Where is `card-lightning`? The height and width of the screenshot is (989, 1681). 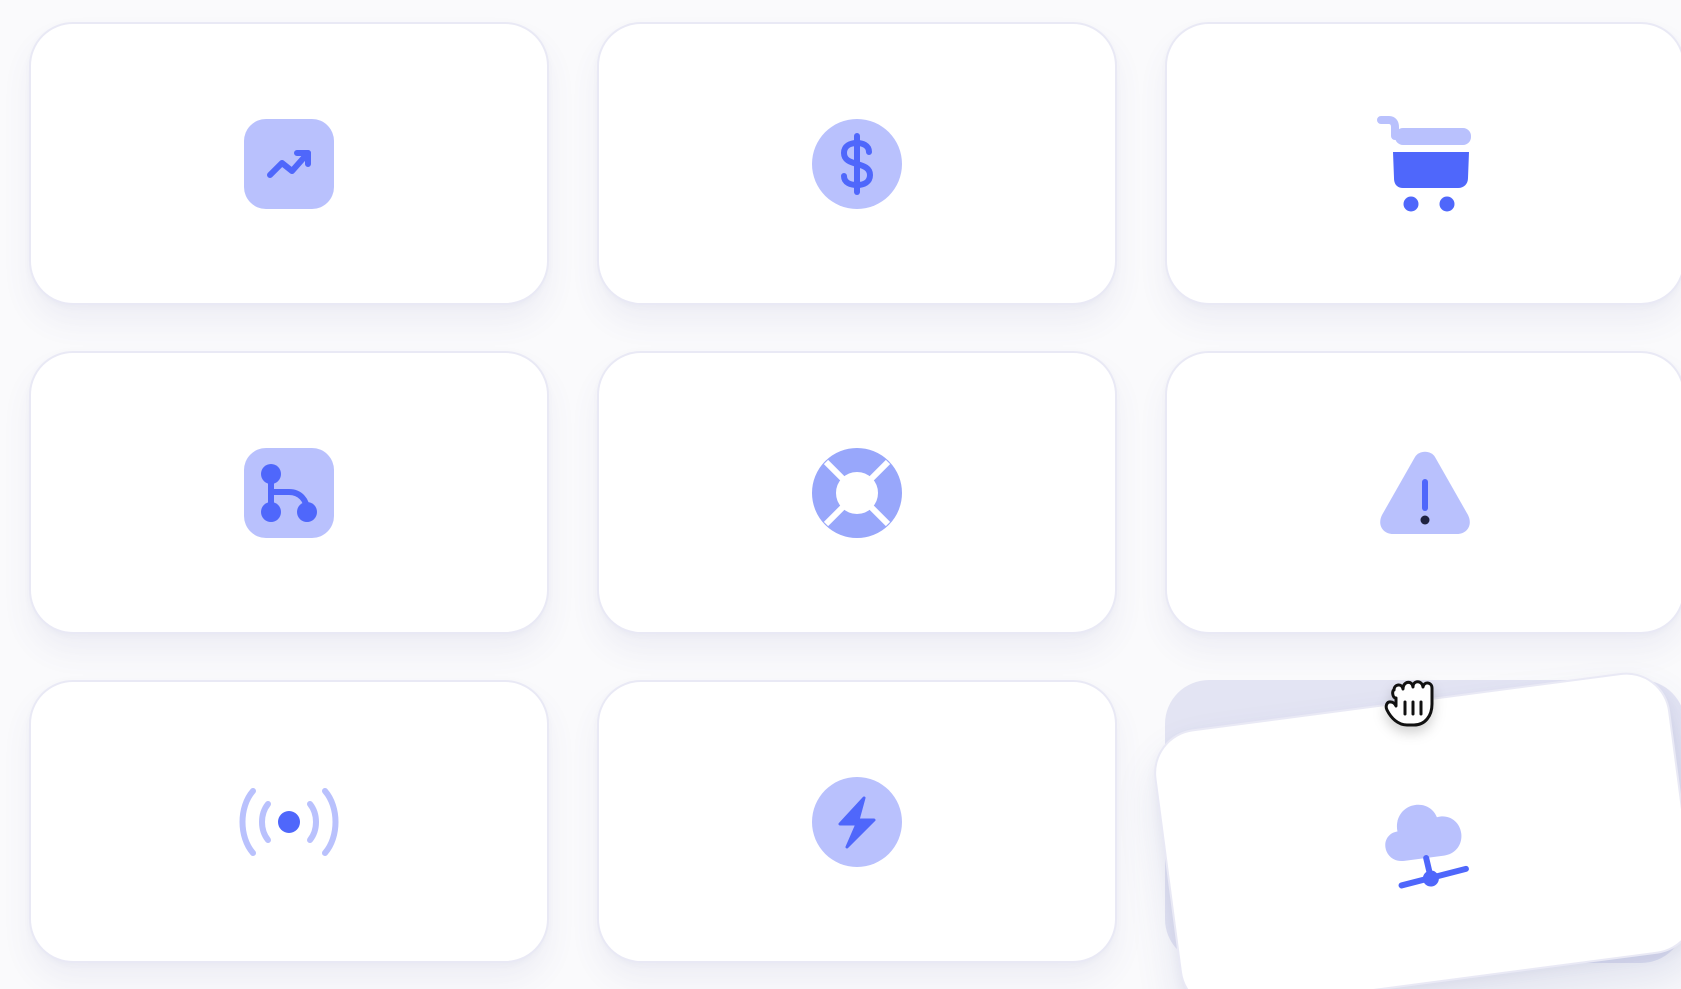 card-lightning is located at coordinates (857, 821).